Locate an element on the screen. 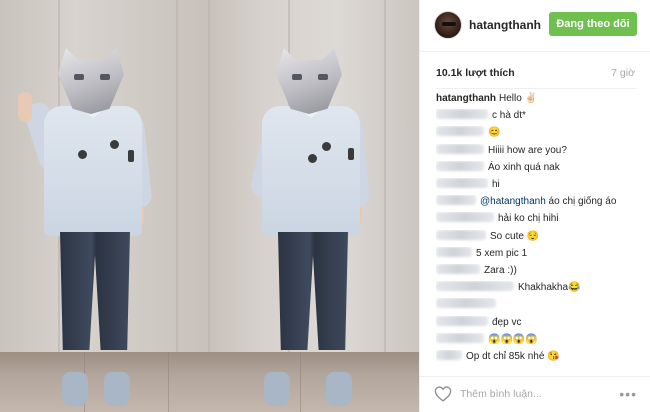 This screenshot has width=650, height=412. comment-text: hải ko chị hihi is located at coordinates (528, 219).